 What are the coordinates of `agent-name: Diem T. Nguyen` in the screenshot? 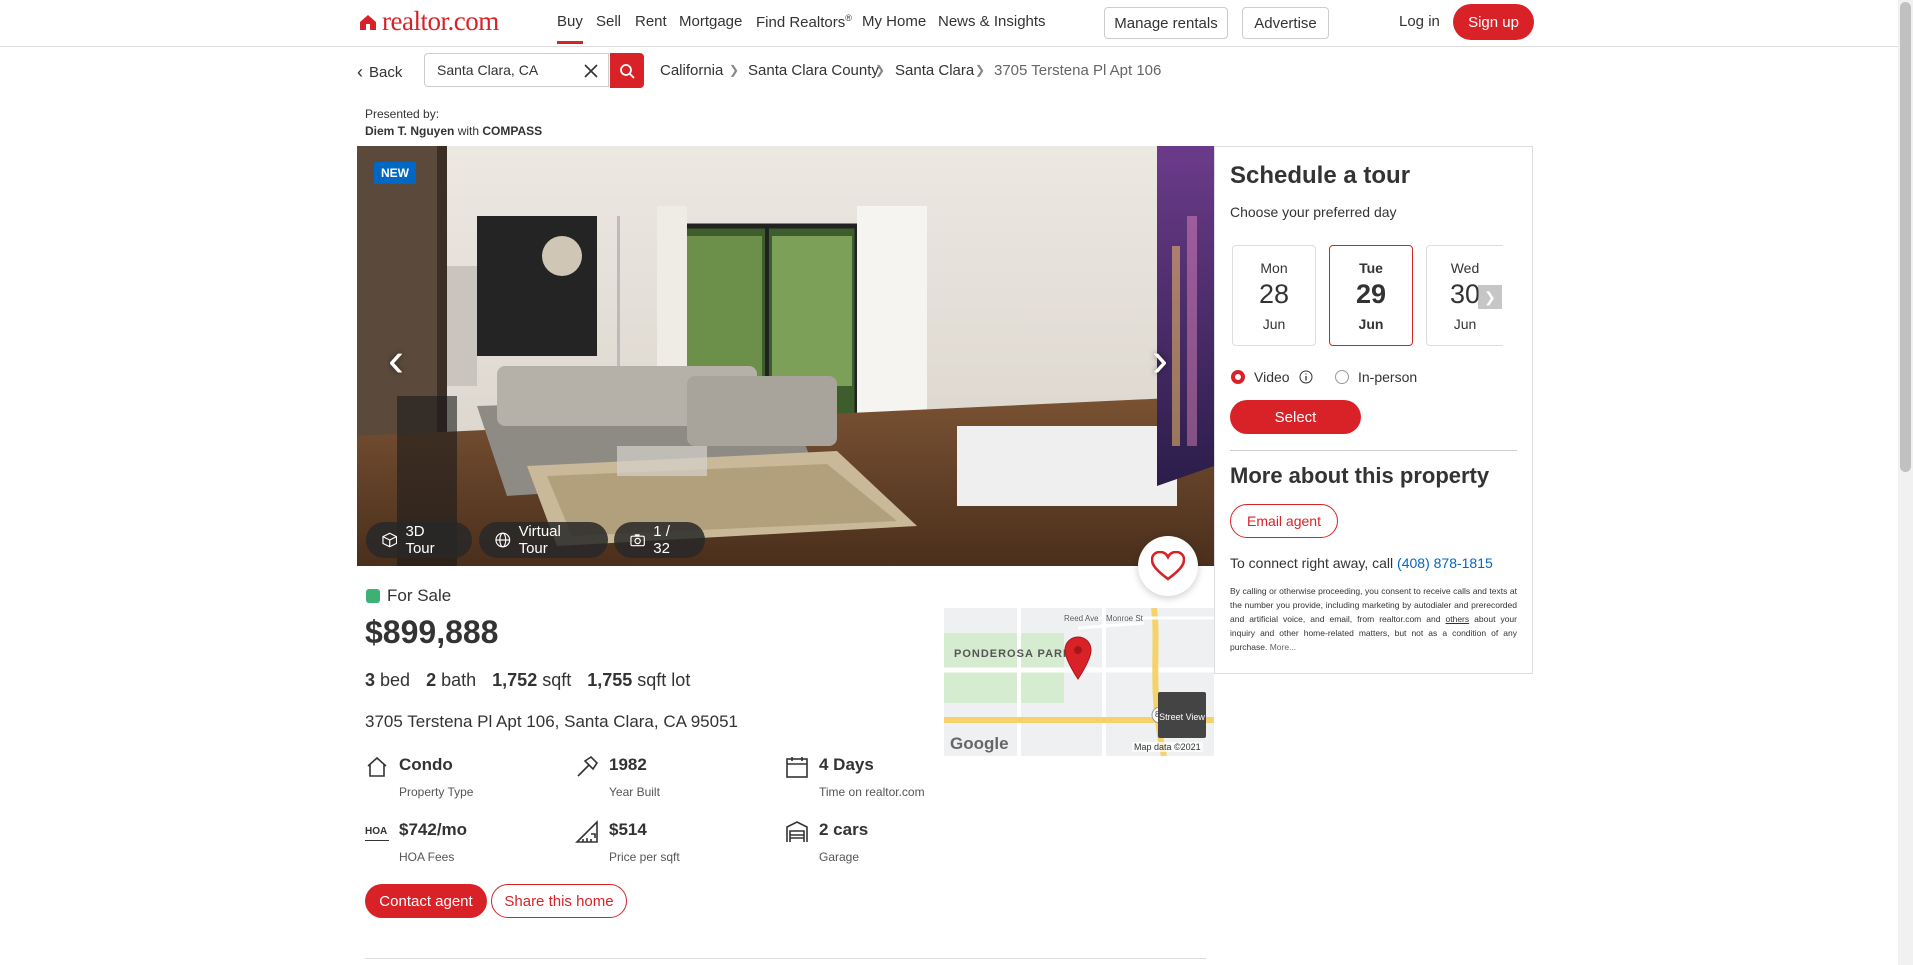 It's located at (410, 131).